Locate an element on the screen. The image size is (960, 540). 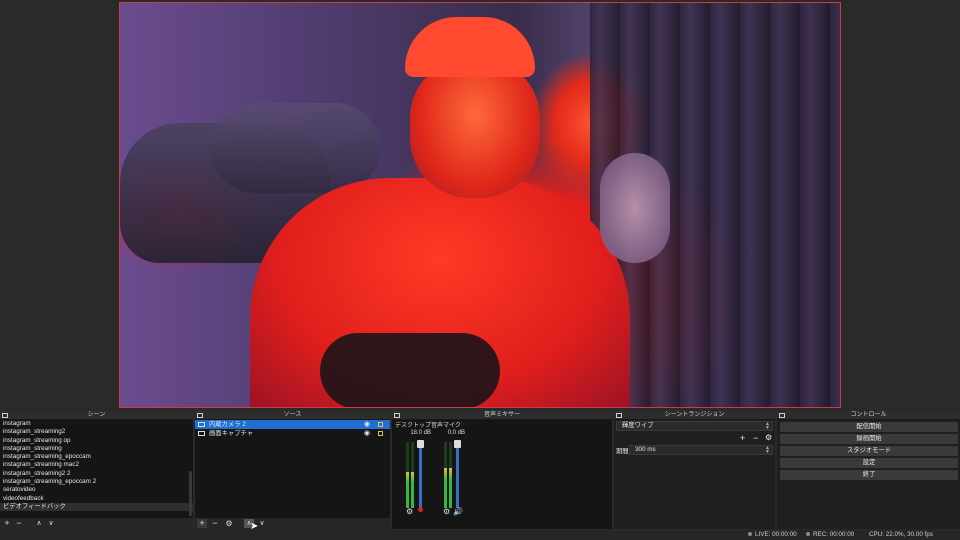
channel-db: 0.0 dB is located at coordinates (456, 433).